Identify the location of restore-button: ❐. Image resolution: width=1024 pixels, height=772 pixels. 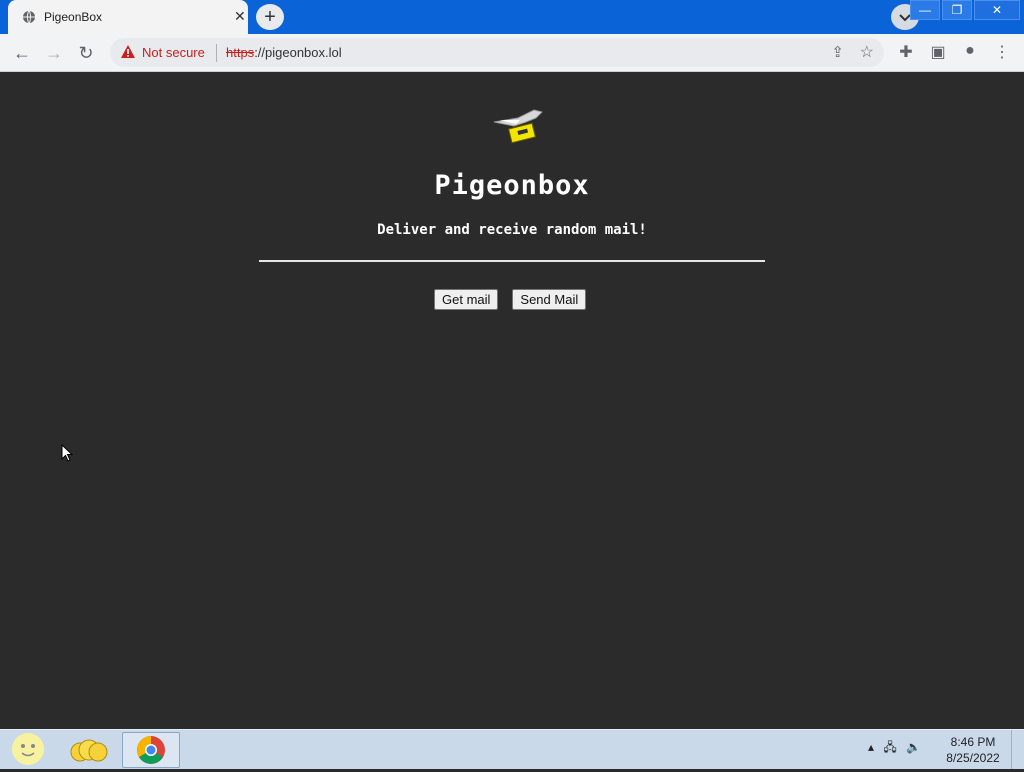
(957, 10).